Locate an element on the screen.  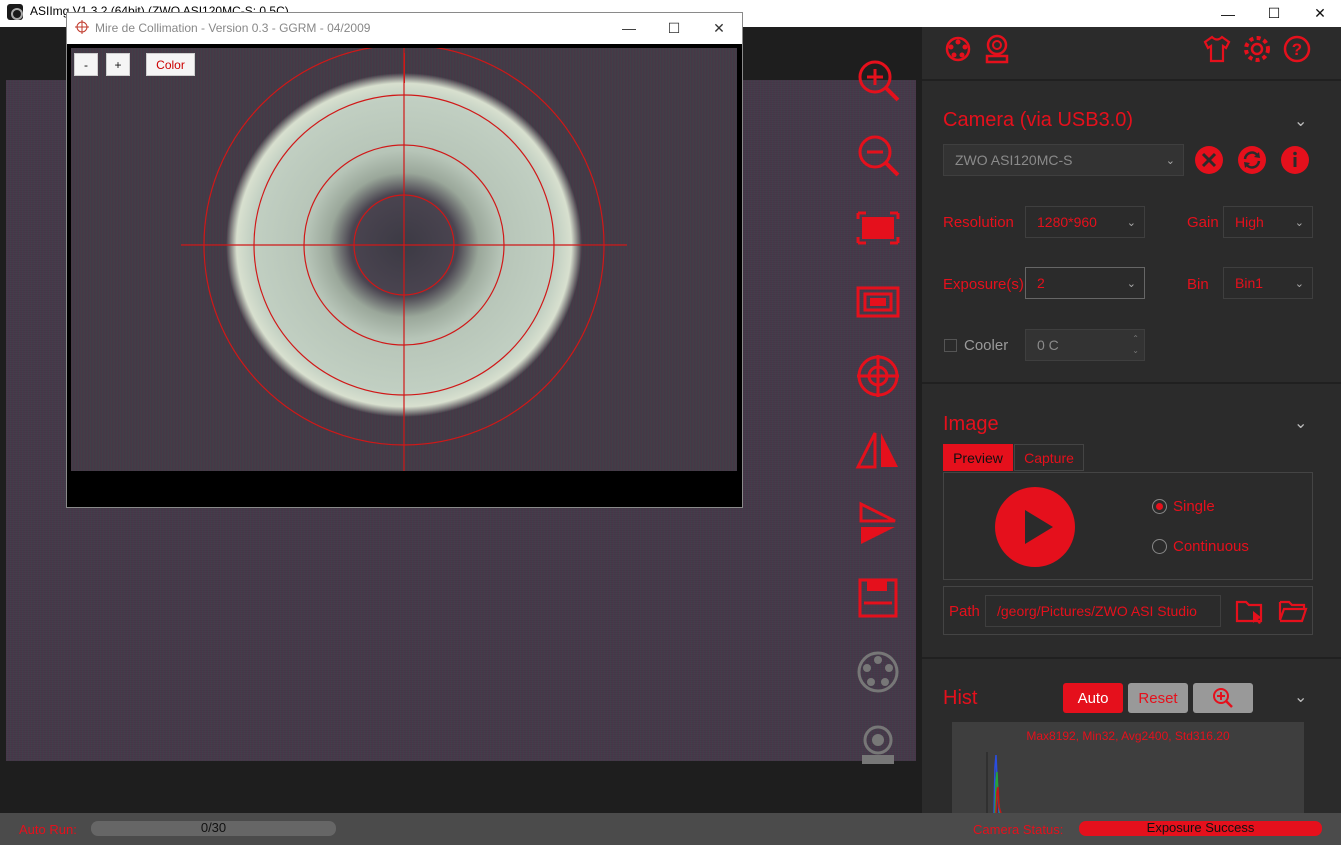
camera-heading: Camera (via USB3.0) is located at coordinates (1038, 120).